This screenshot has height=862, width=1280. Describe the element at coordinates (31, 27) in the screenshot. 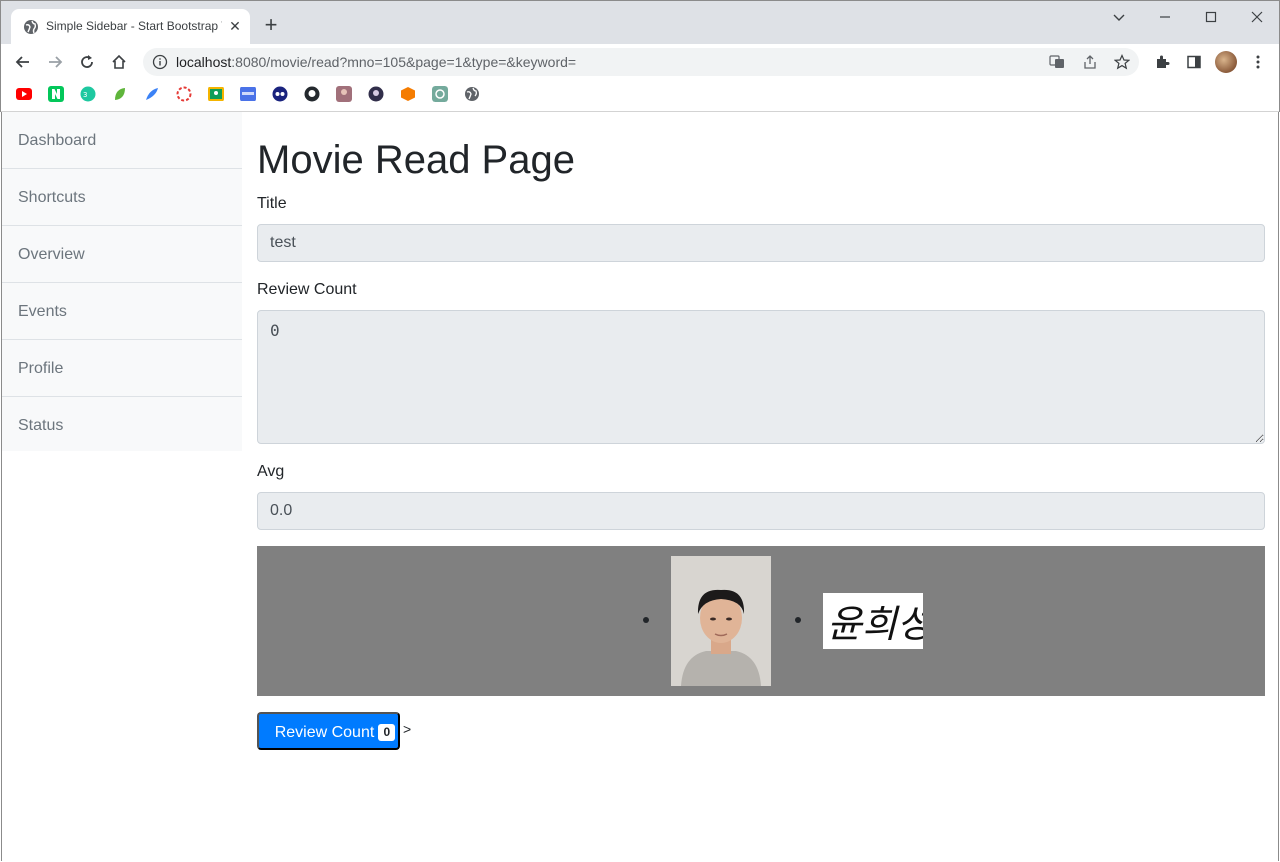

I see `globe-icon` at that location.